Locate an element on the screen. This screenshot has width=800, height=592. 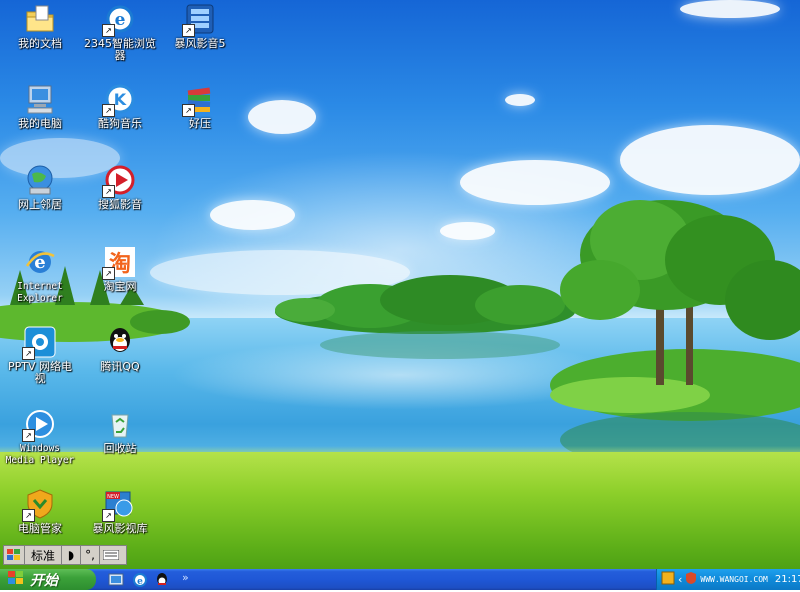
ime-mode-button: 标准 is located at coordinates (43, 555).